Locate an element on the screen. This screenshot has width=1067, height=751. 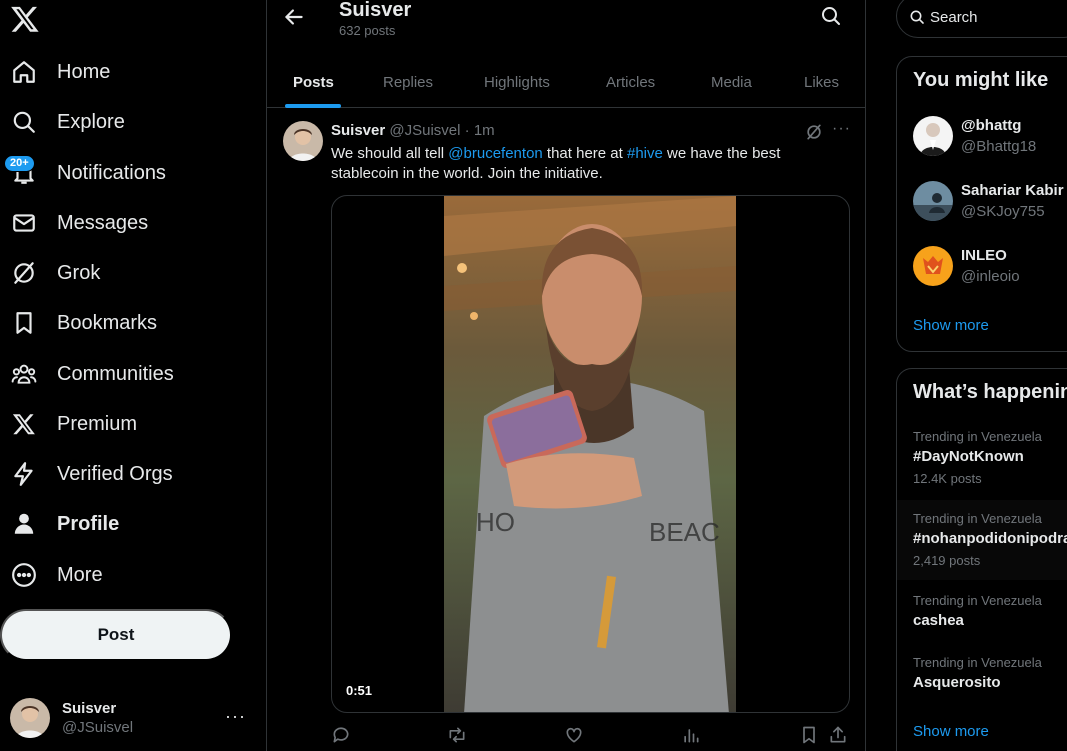
account-handle: @JSuisvel is located at coordinates (98, 727).